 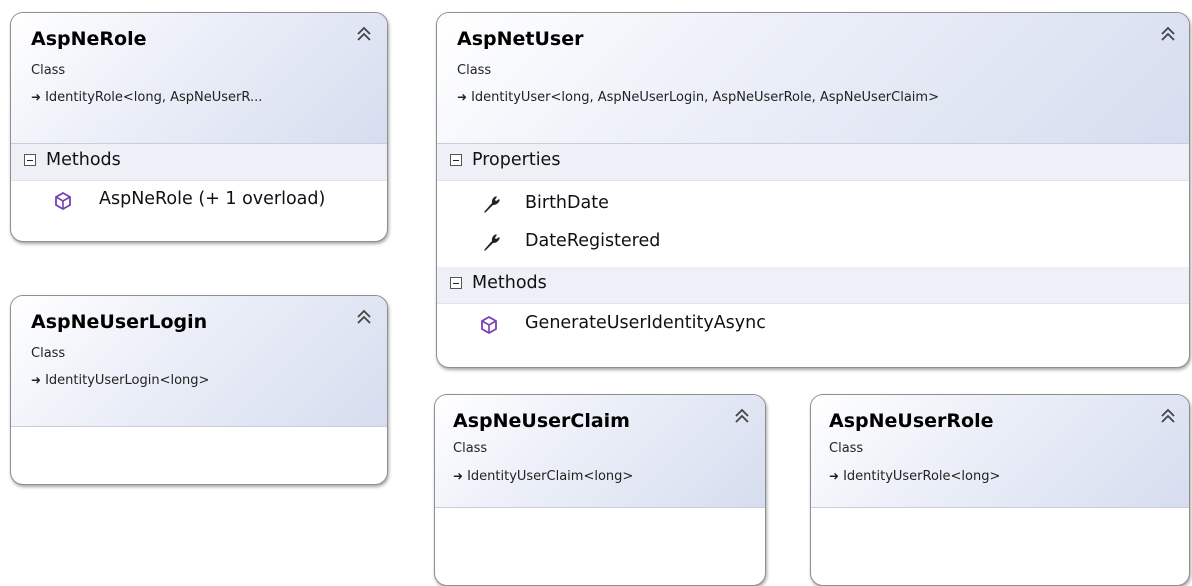 I want to click on property-label: DateRegistered, so click(x=593, y=241).